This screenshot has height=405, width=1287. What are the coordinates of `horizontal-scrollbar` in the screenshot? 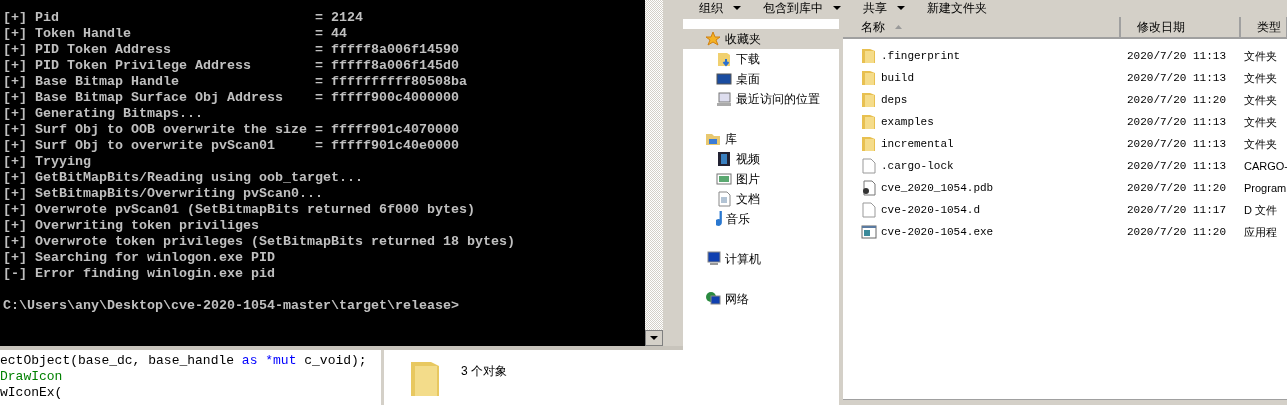 It's located at (1065, 402).